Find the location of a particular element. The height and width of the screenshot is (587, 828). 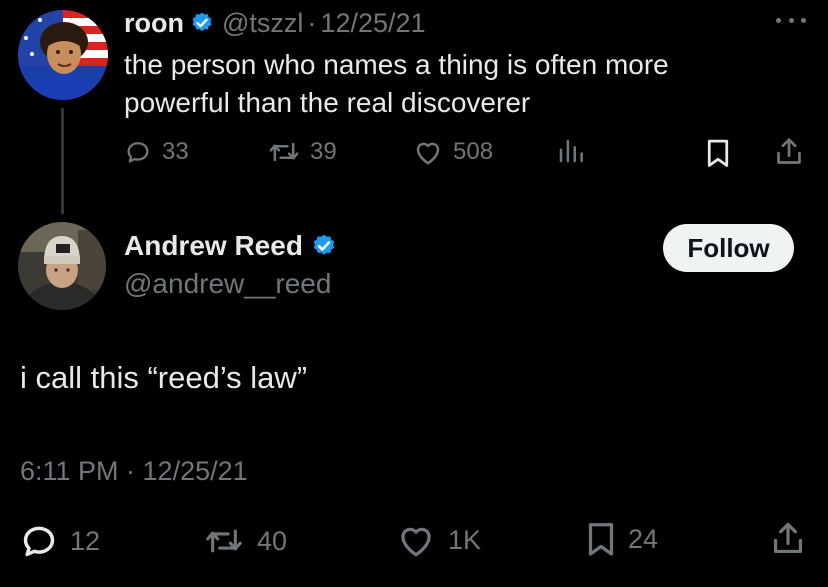

main-like-button: 1K is located at coordinates (438, 540).